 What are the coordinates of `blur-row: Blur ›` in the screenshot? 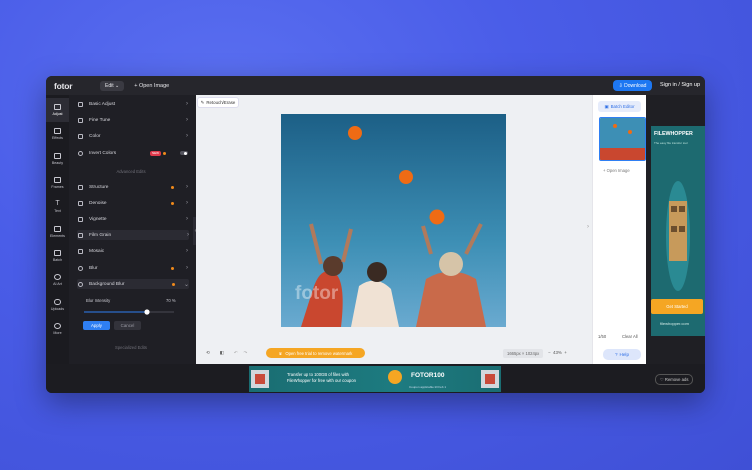 It's located at (133, 268).